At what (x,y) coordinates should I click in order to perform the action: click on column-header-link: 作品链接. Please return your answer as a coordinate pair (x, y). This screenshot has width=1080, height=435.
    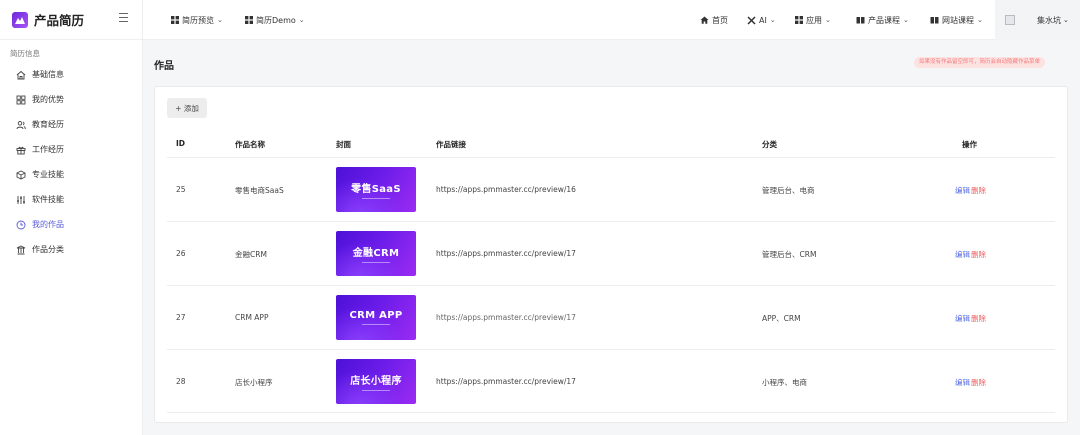
    Looking at the image, I should click on (451, 144).